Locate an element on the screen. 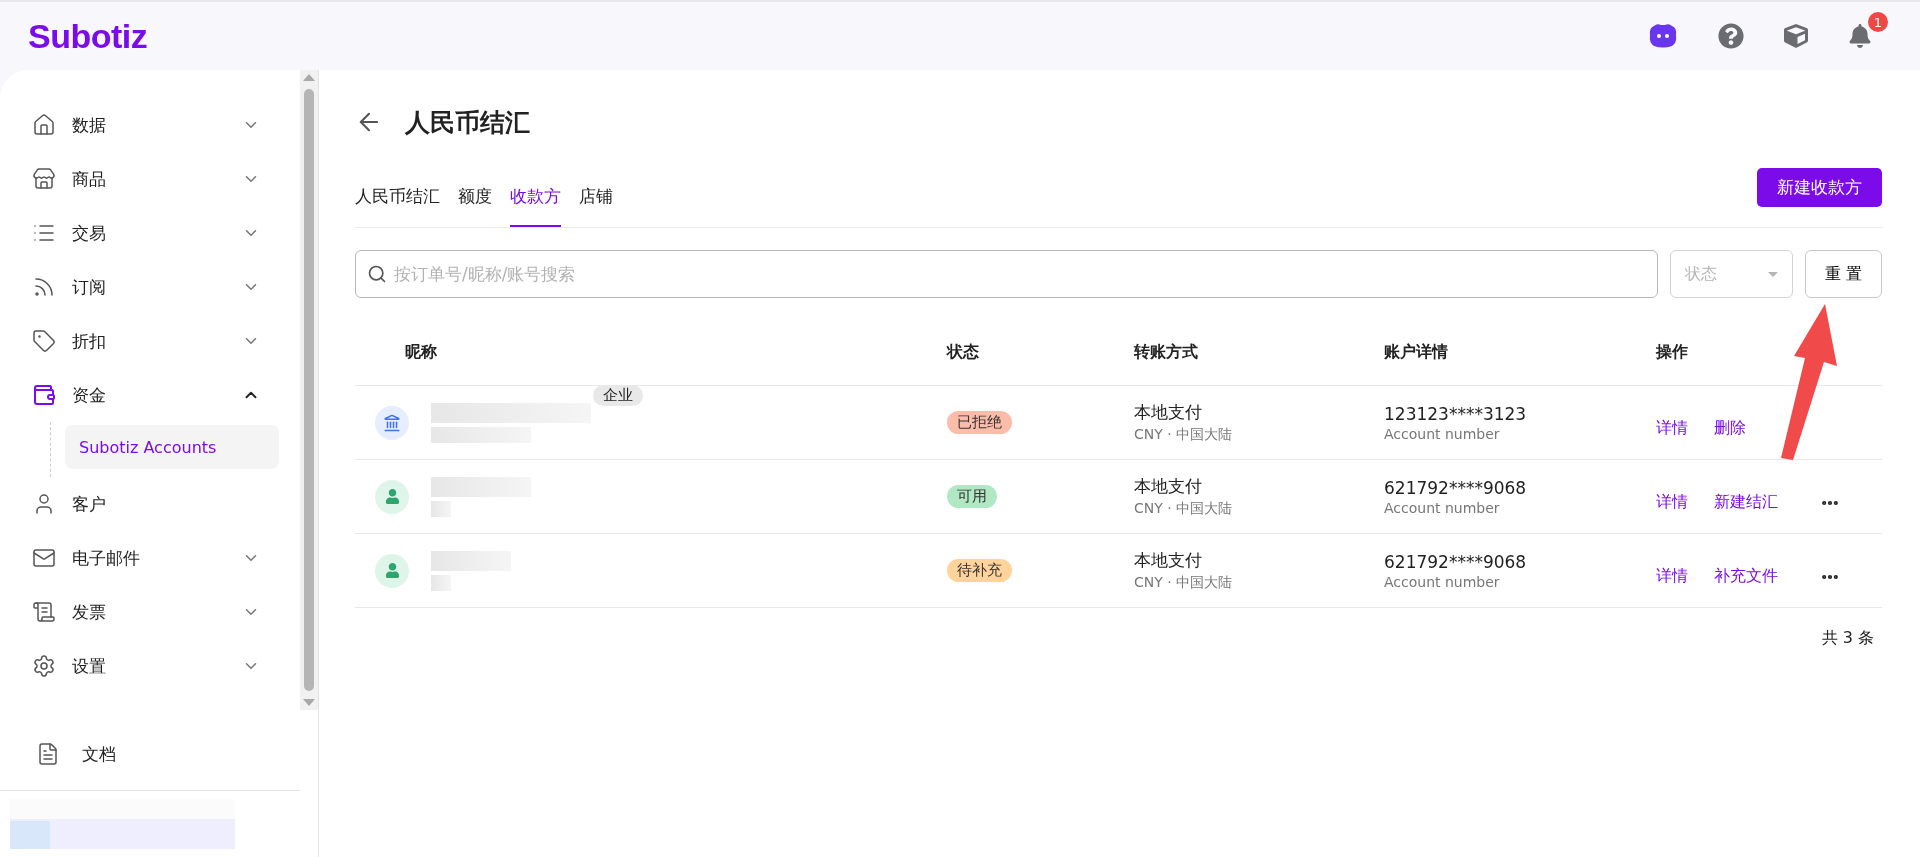  sidebar-item: 商品 is located at coordinates (166, 179).